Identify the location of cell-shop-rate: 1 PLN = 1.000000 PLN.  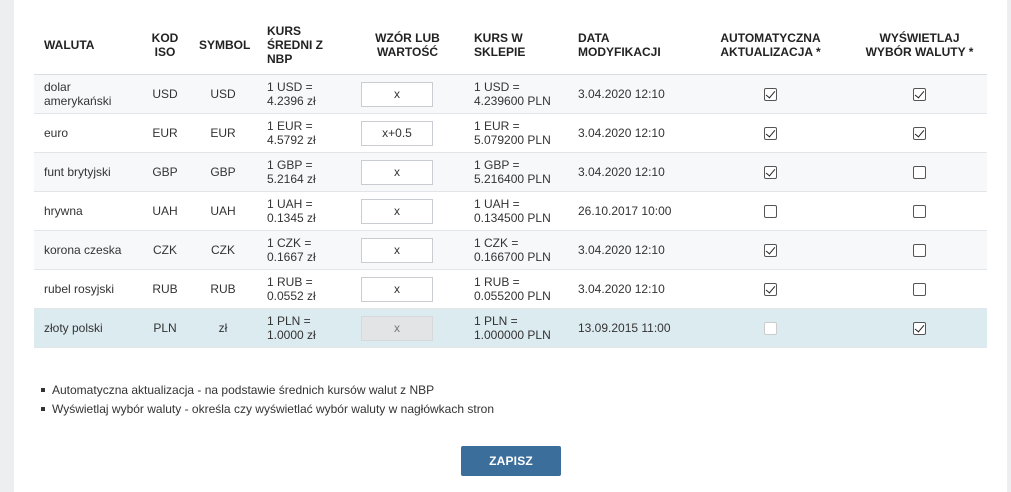
(516, 328).